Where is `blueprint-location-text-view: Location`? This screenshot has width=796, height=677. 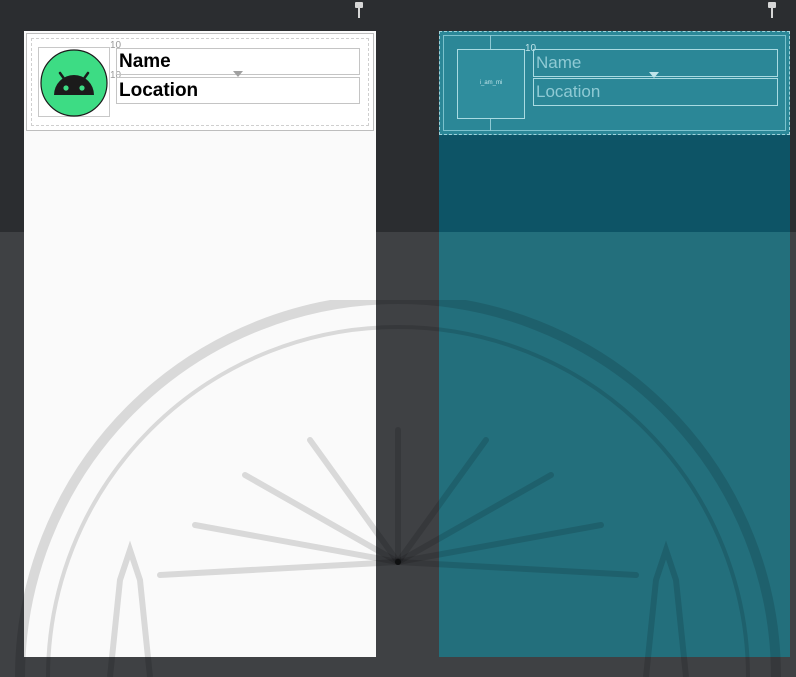 blueprint-location-text-view: Location is located at coordinates (655, 92).